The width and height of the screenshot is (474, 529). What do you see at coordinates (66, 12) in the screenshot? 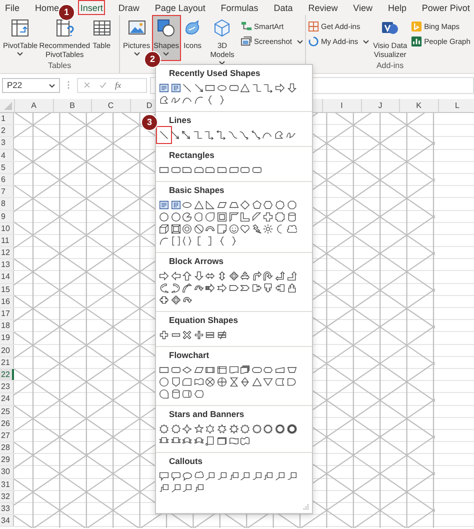
I see `step-badge: 1` at bounding box center [66, 12].